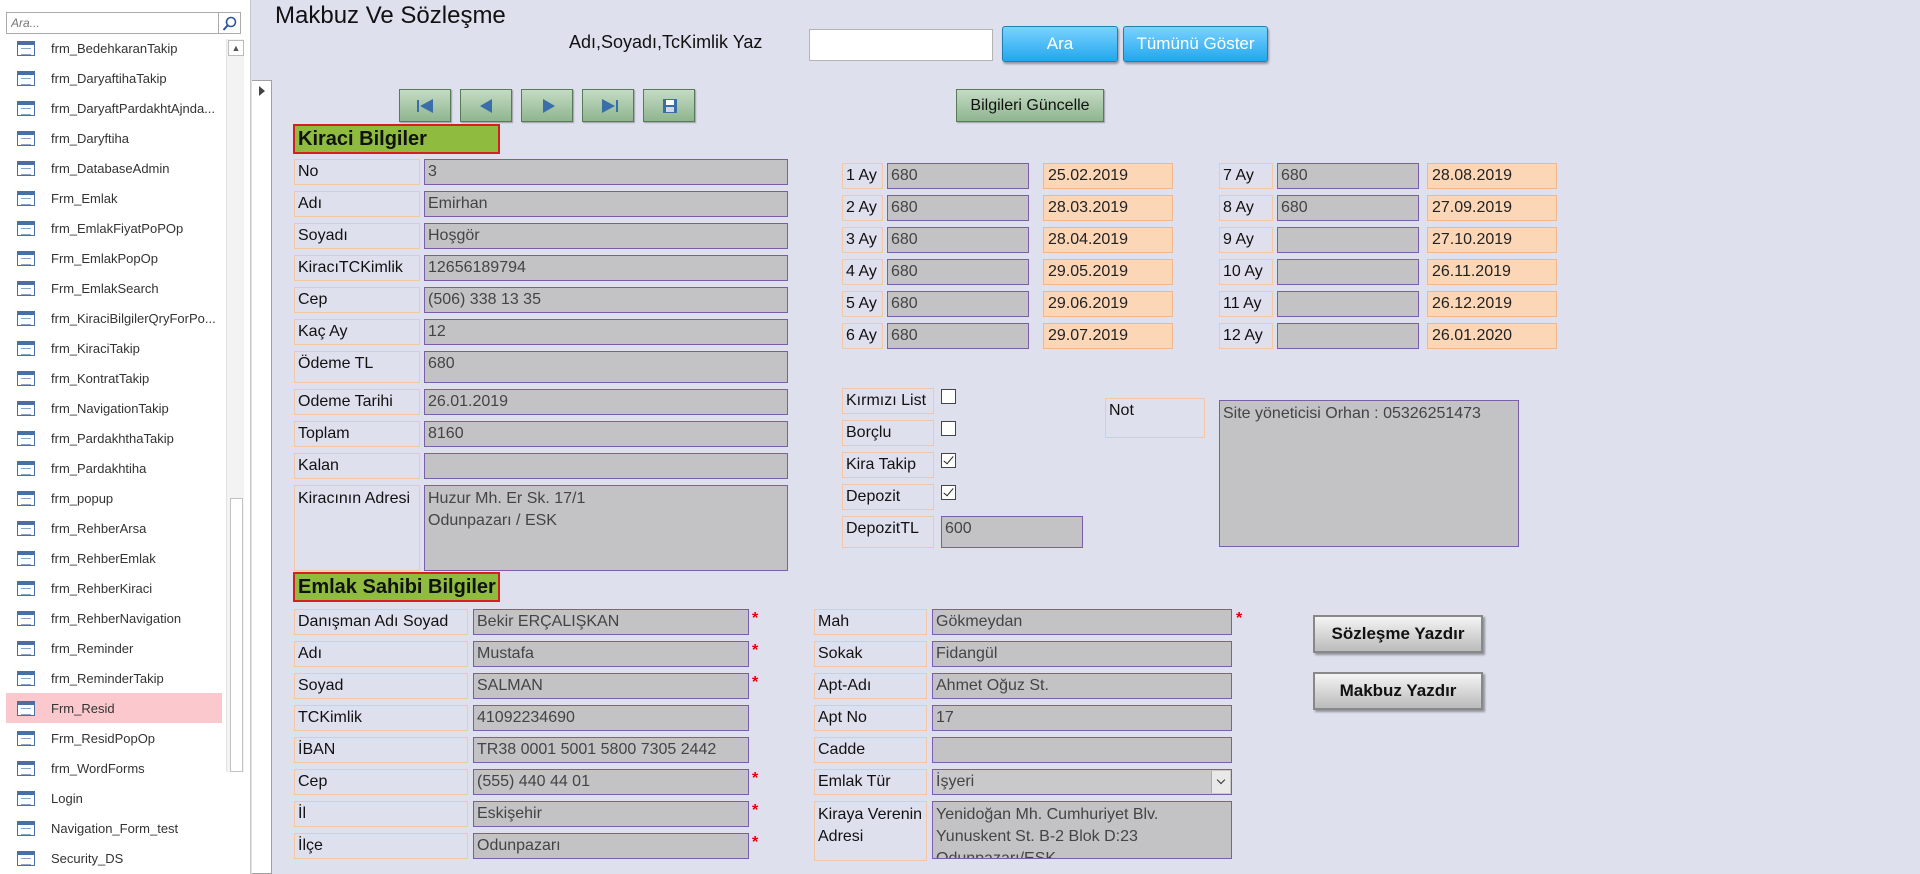 This screenshot has height=874, width=1920. I want to click on nav-item: frm_DaryaftihaTakip, so click(114, 78).